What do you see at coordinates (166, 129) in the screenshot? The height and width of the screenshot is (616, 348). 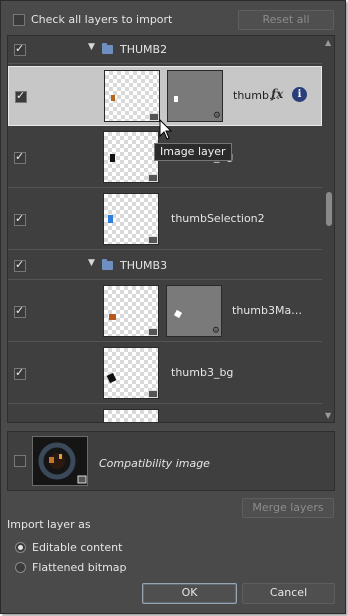 I see `arrow-cursor-icon` at bounding box center [166, 129].